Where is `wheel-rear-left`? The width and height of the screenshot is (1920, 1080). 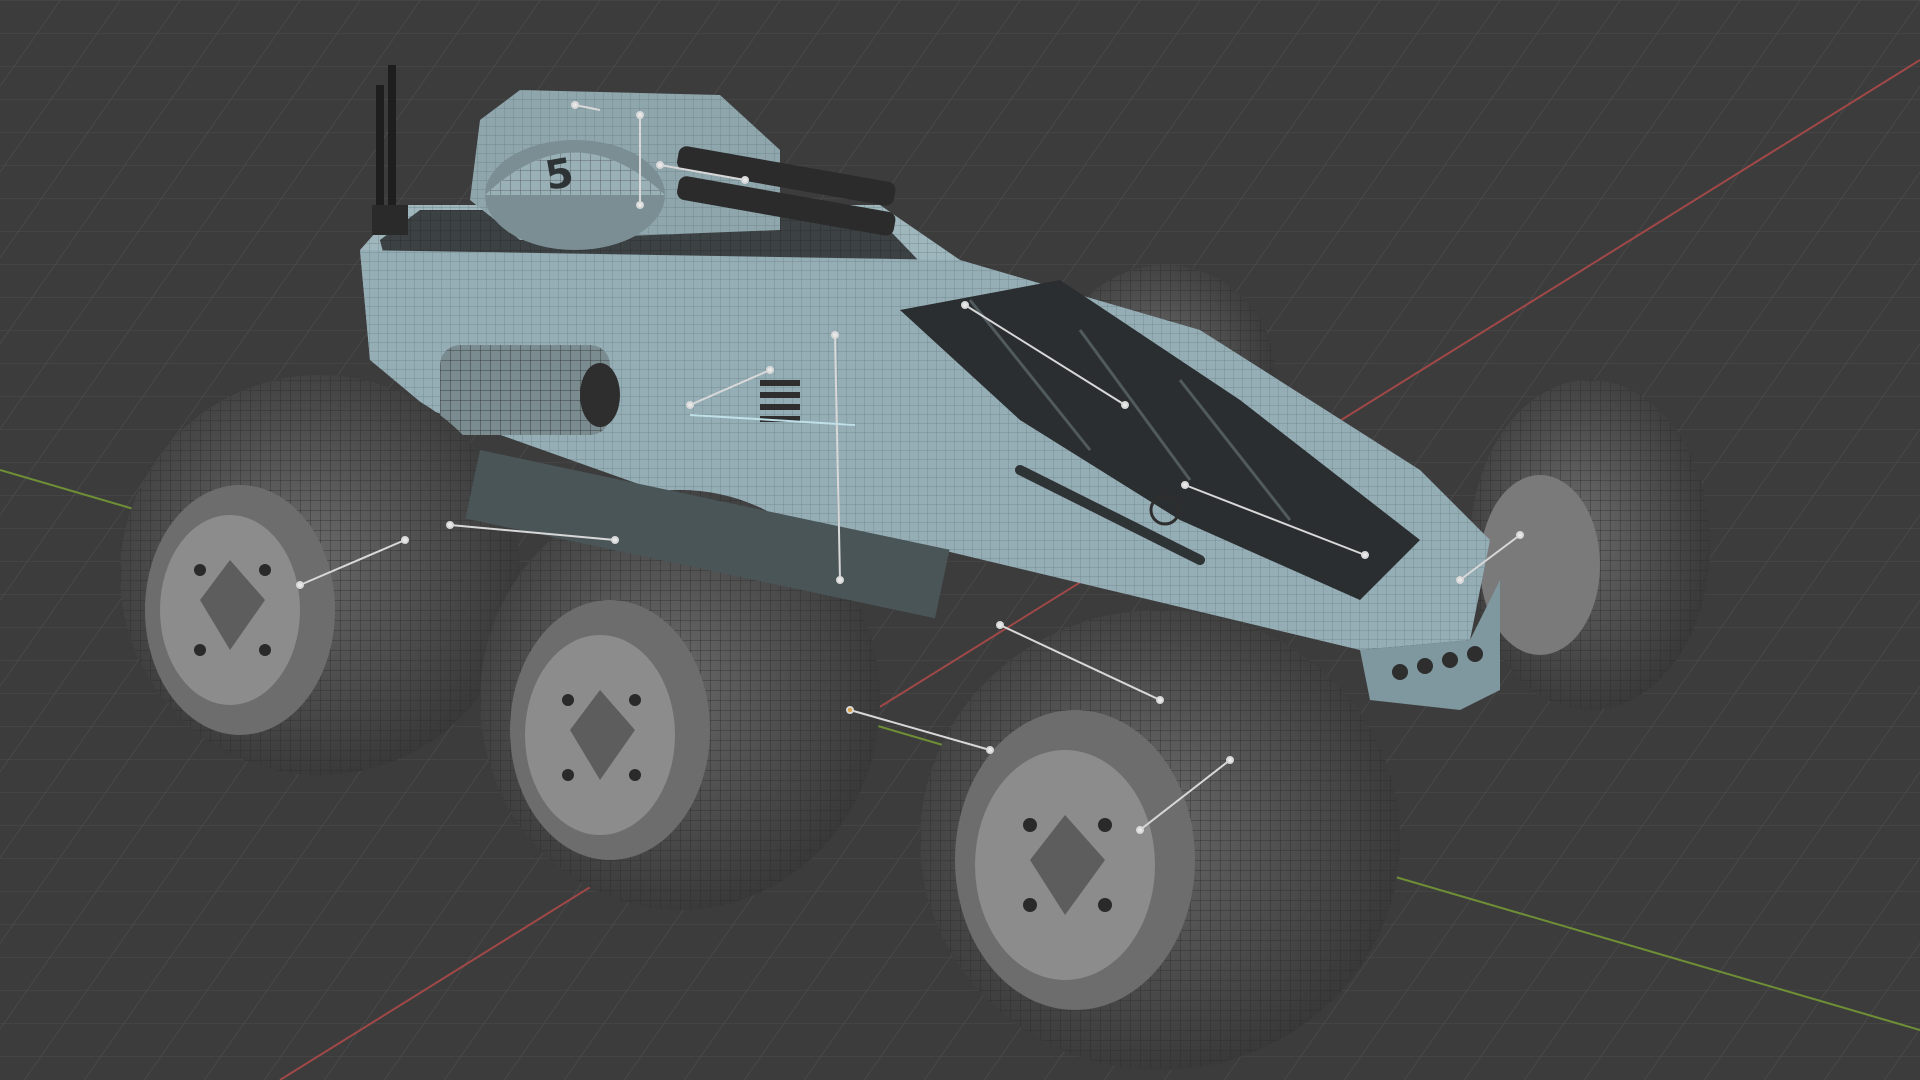
wheel-rear-left is located at coordinates (320, 575).